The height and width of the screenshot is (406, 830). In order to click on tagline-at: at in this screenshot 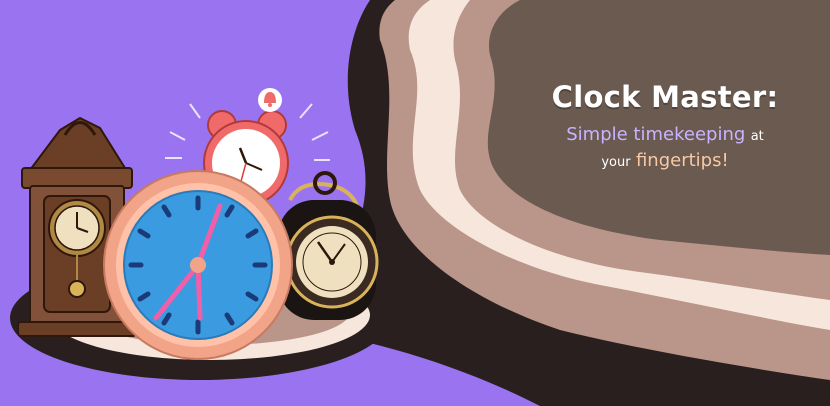, I will do `click(757, 136)`.